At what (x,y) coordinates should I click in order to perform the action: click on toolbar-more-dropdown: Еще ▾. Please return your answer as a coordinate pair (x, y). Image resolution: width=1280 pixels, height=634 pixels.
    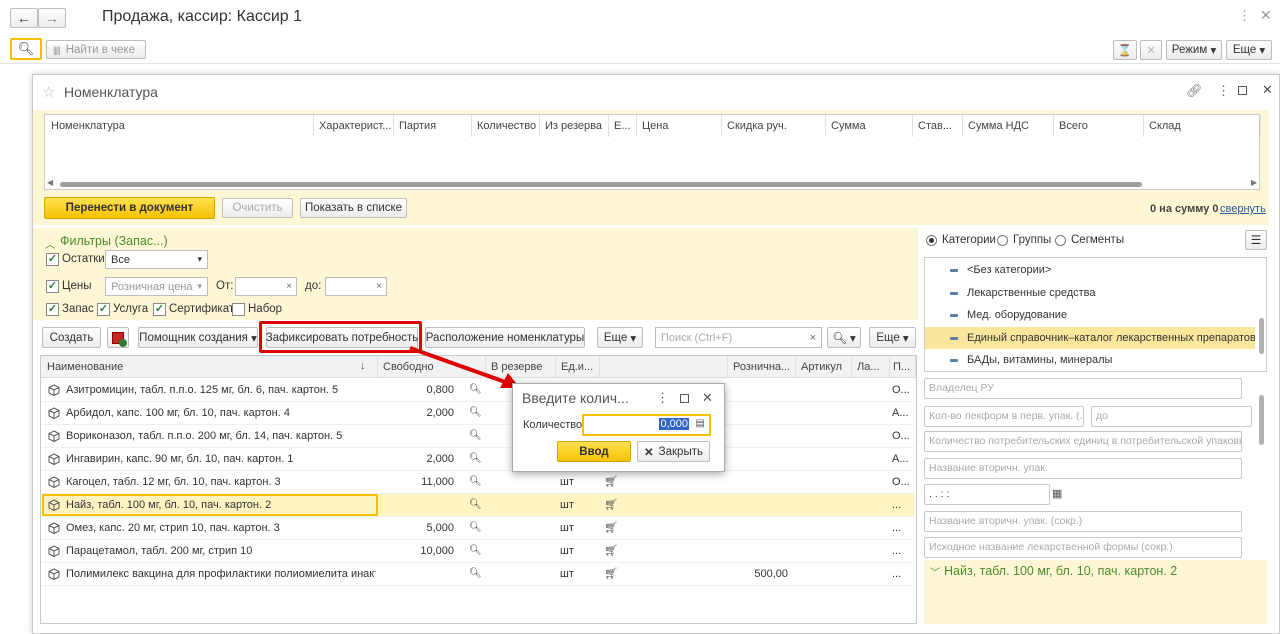
    Looking at the image, I should click on (620, 337).